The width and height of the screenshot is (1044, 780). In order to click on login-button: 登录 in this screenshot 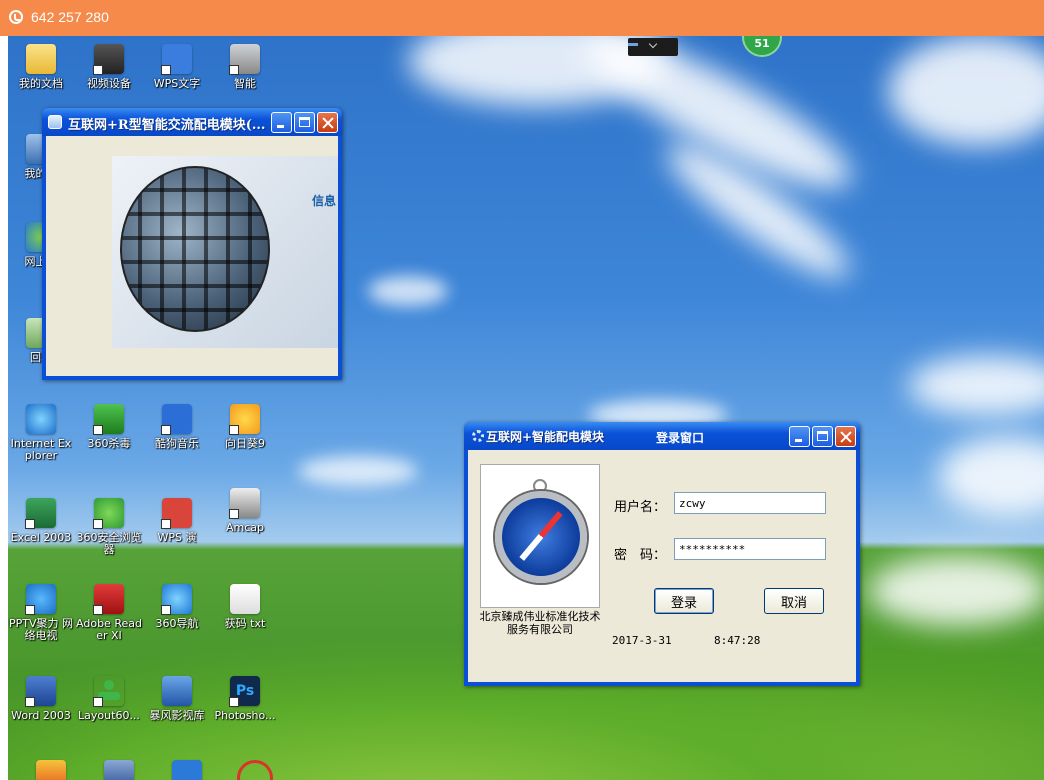, I will do `click(684, 601)`.